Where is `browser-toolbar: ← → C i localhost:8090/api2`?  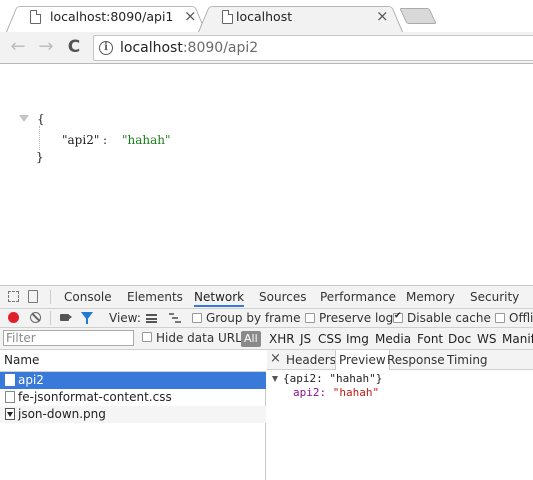 browser-toolbar: ← → C i localhost:8090/api2 is located at coordinates (266, 48).